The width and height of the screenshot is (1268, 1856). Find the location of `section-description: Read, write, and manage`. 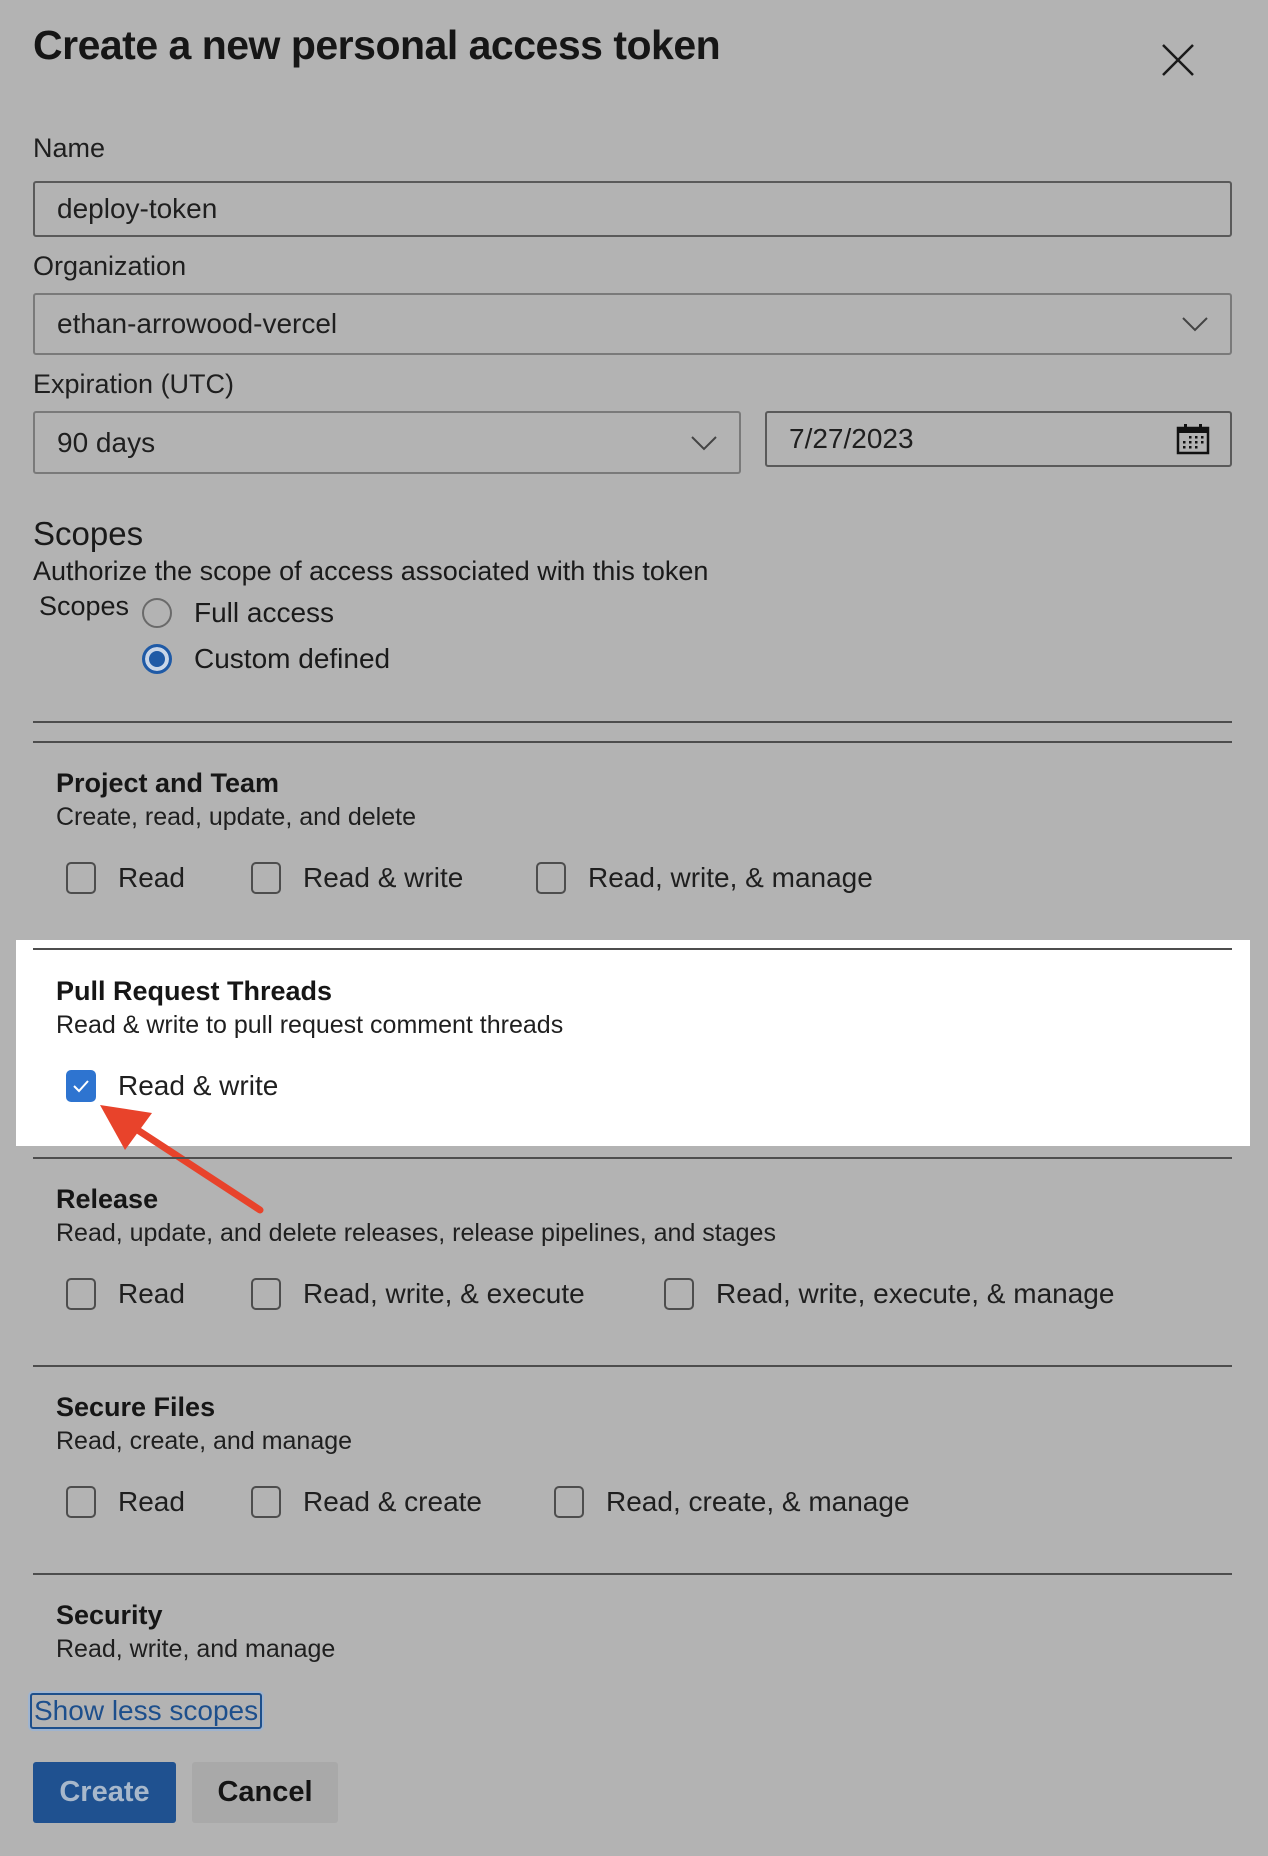

section-description: Read, write, and manage is located at coordinates (196, 1649).